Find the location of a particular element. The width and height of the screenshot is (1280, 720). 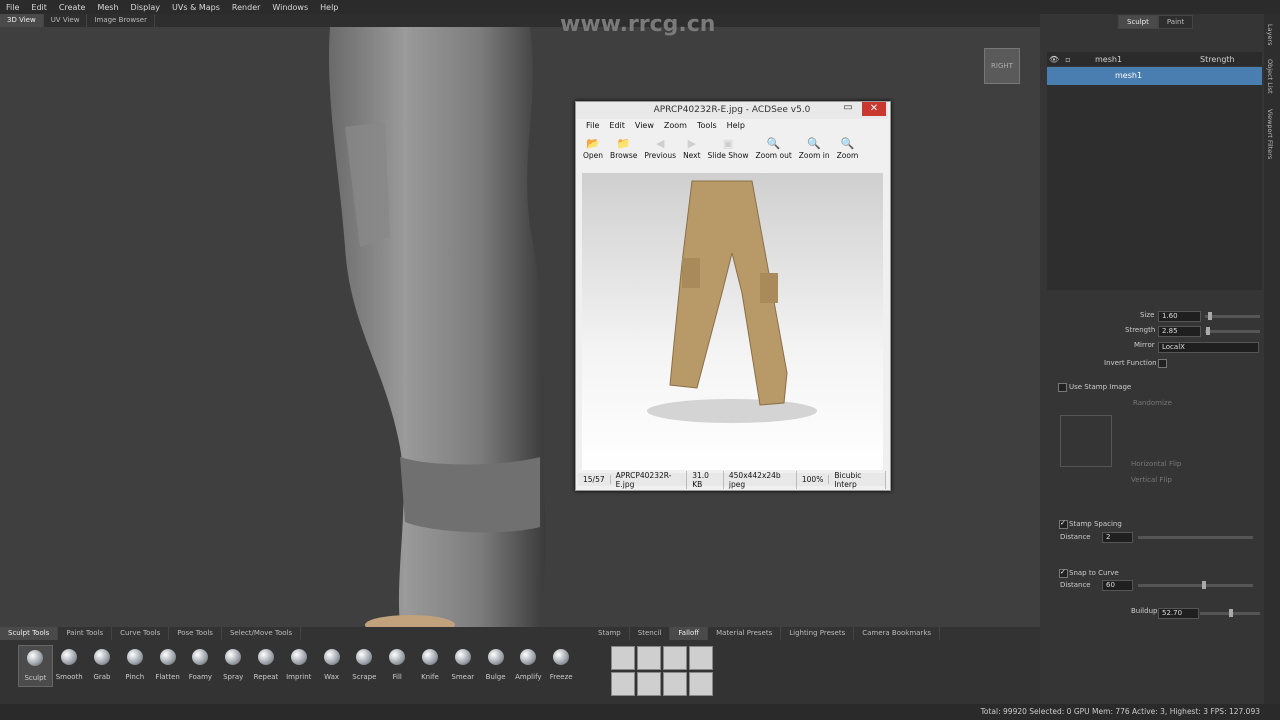

invert-function-checkbox is located at coordinates (1162, 363).